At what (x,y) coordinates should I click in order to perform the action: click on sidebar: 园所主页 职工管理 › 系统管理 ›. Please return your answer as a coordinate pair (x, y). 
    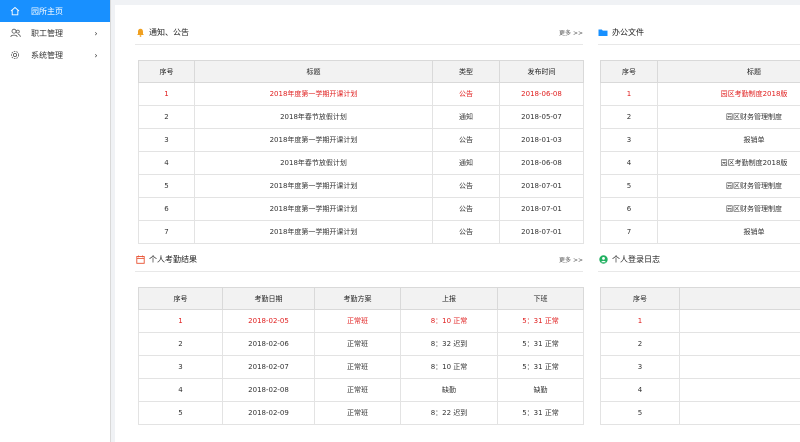
    Looking at the image, I should click on (55, 221).